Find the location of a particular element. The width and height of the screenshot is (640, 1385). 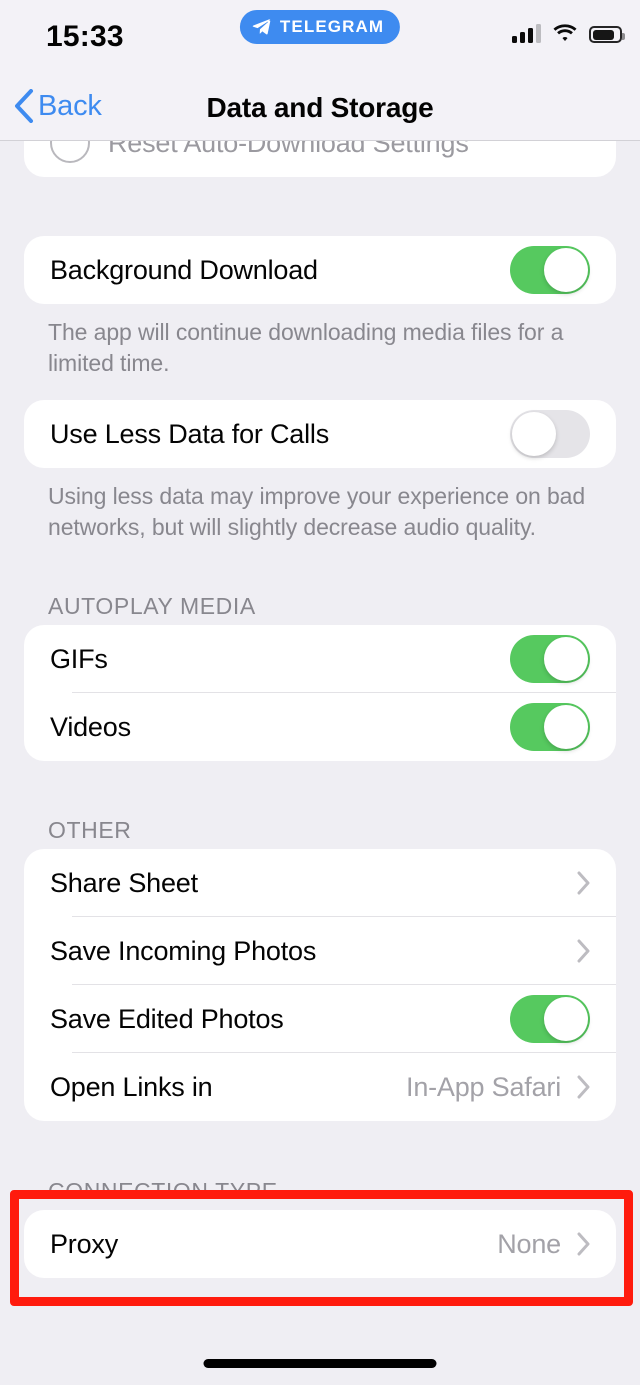

row-reset-auto-download: Reset Auto-Download Settings is located at coordinates (320, 159).